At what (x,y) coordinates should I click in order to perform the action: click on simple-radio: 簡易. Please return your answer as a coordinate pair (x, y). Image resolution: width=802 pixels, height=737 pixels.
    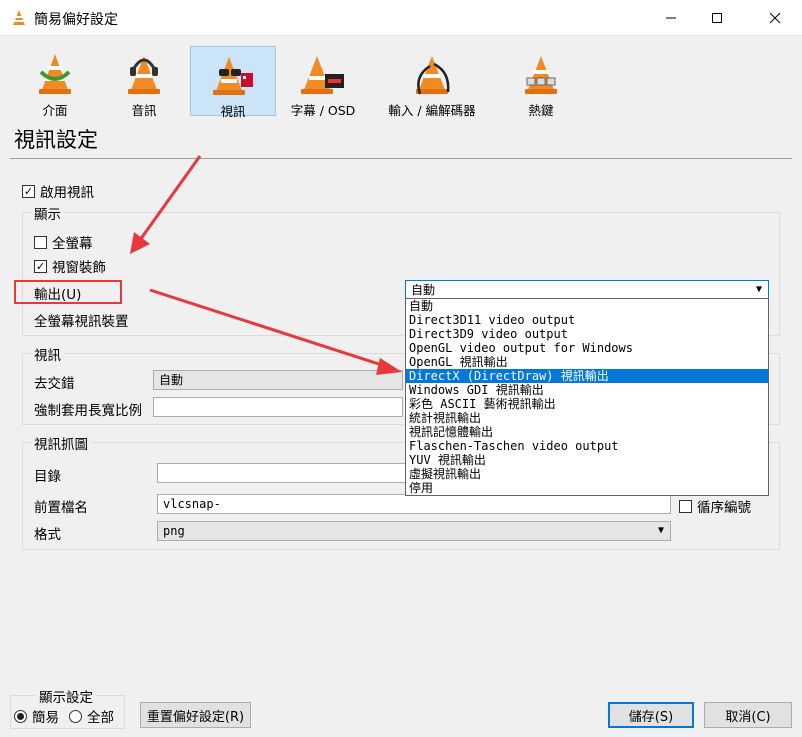
    Looking at the image, I should click on (36, 716).